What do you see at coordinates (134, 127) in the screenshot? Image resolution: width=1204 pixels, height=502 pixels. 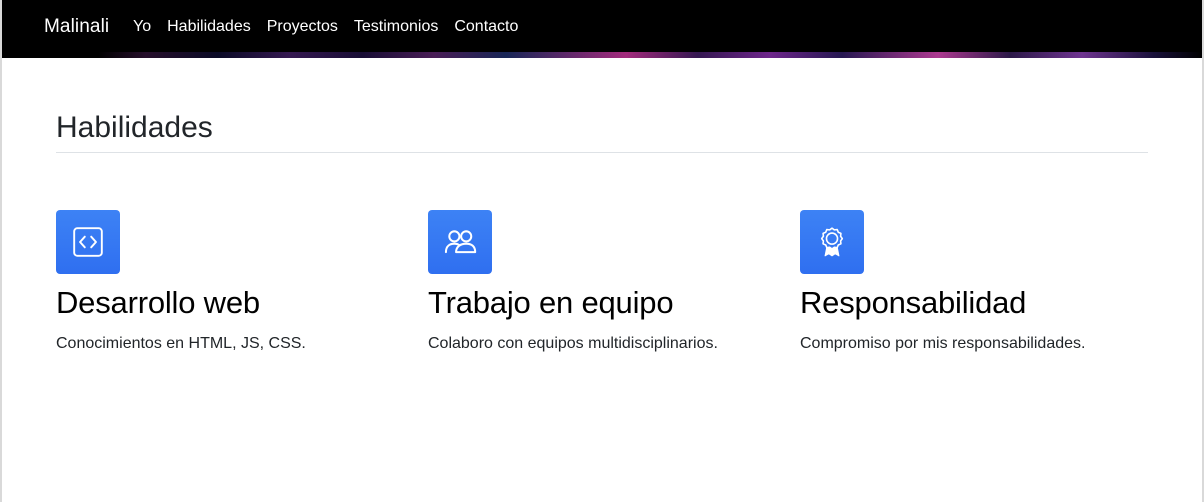 I see `section-title: Habilidades` at bounding box center [134, 127].